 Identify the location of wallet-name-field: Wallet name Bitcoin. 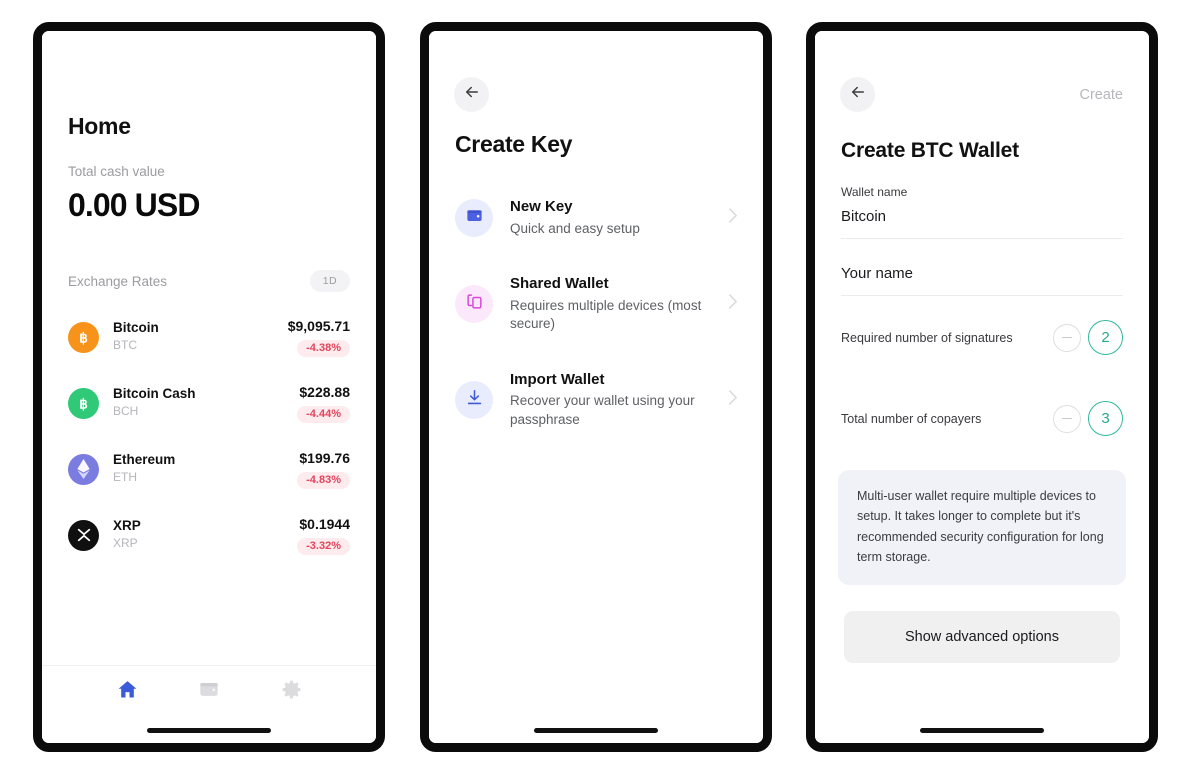
(982, 208).